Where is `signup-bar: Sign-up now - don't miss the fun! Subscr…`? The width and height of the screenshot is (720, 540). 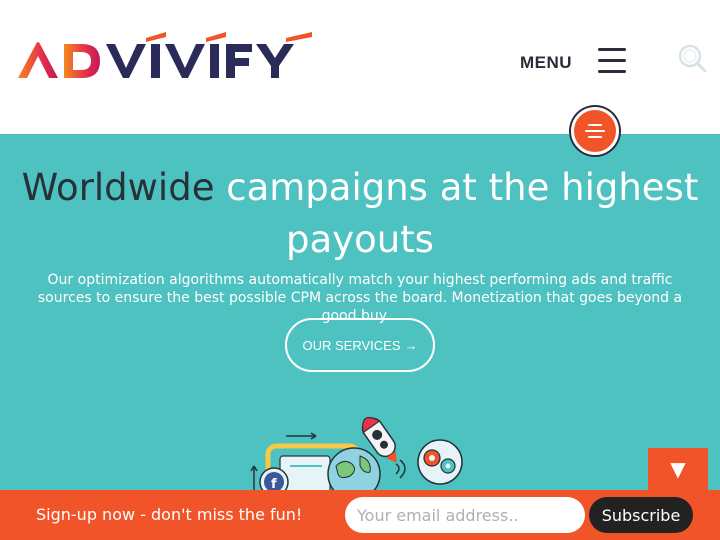 signup-bar: Sign-up now - don't miss the fun! Subscr… is located at coordinates (360, 515).